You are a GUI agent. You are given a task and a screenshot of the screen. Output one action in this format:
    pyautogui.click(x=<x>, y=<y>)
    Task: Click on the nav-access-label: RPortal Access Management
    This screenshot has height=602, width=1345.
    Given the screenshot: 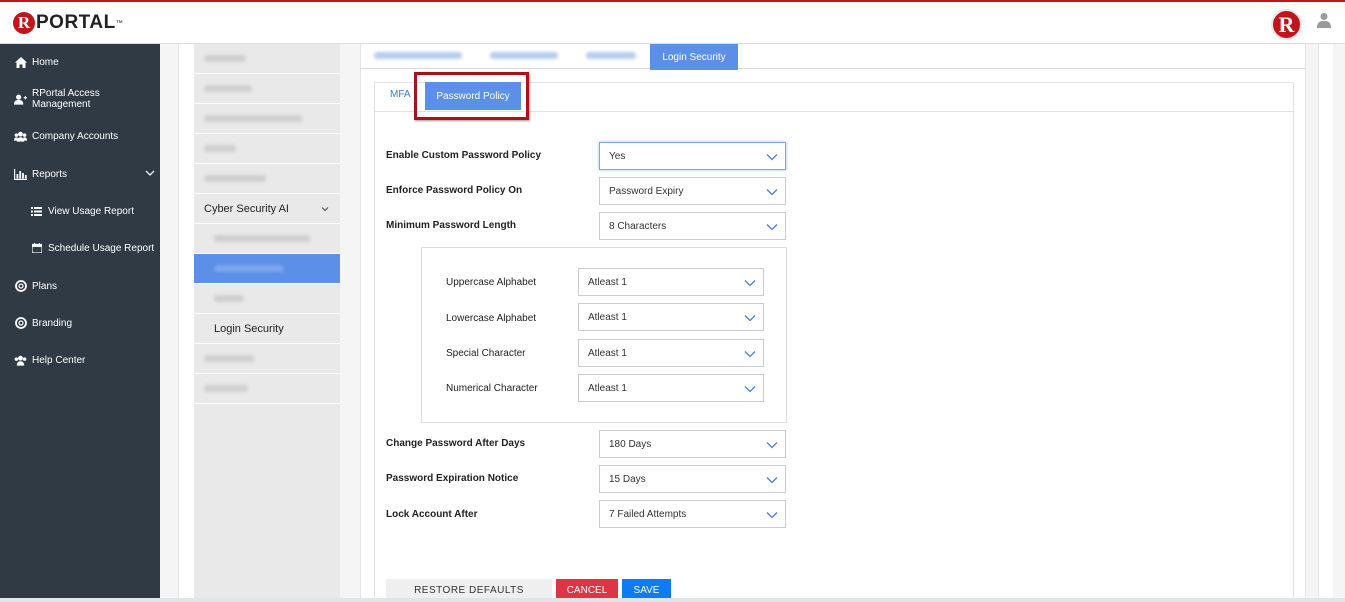 What is the action you would take?
    pyautogui.click(x=66, y=99)
    